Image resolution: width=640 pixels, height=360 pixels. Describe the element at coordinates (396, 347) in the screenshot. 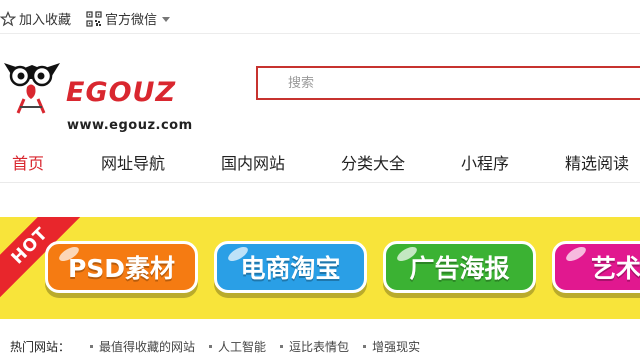

I see `hot-site-link-label: 增强现实` at that location.